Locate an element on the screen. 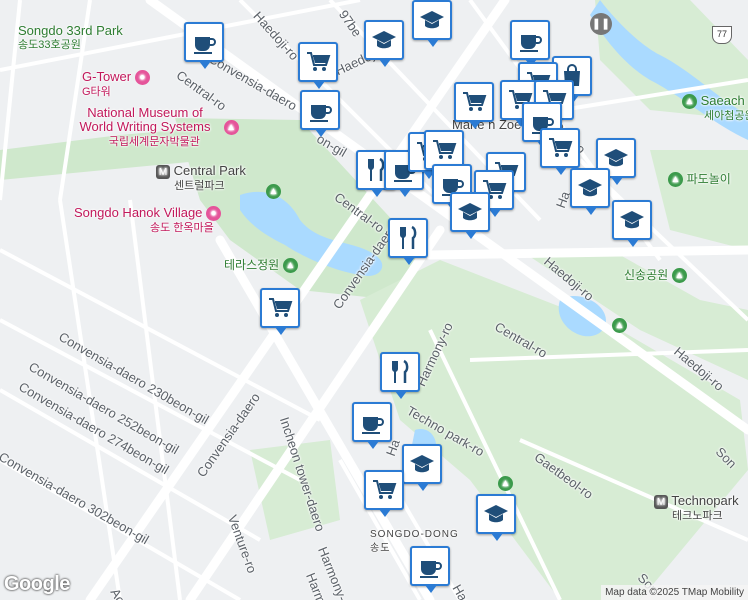 This screenshot has height=600, width=748. place-padonori: ▲ 파도놀이 is located at coordinates (699, 180).